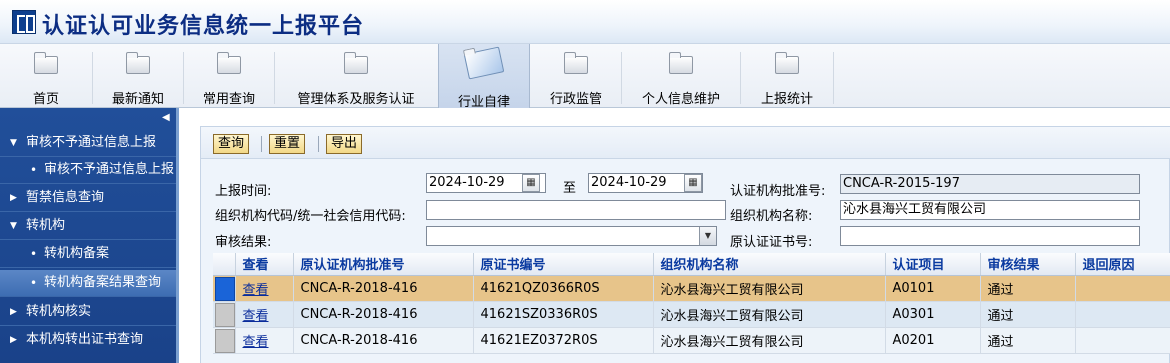  Describe the element at coordinates (685, 143) in the screenshot. I see `button-bar: 查询 重置 导出` at that location.